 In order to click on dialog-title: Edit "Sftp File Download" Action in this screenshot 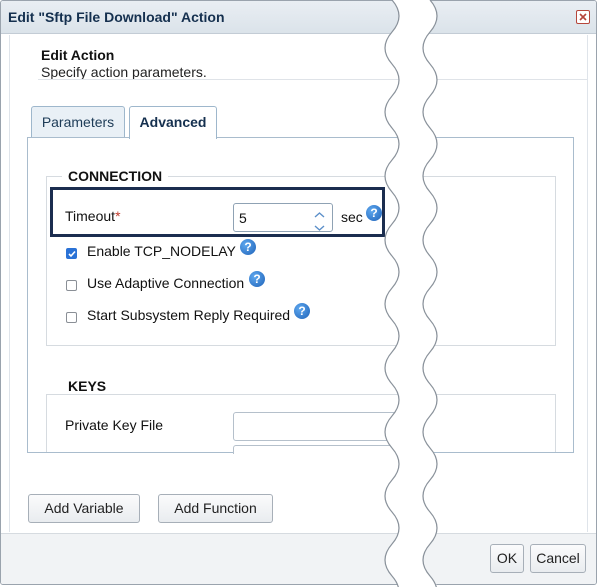, I will do `click(116, 17)`.